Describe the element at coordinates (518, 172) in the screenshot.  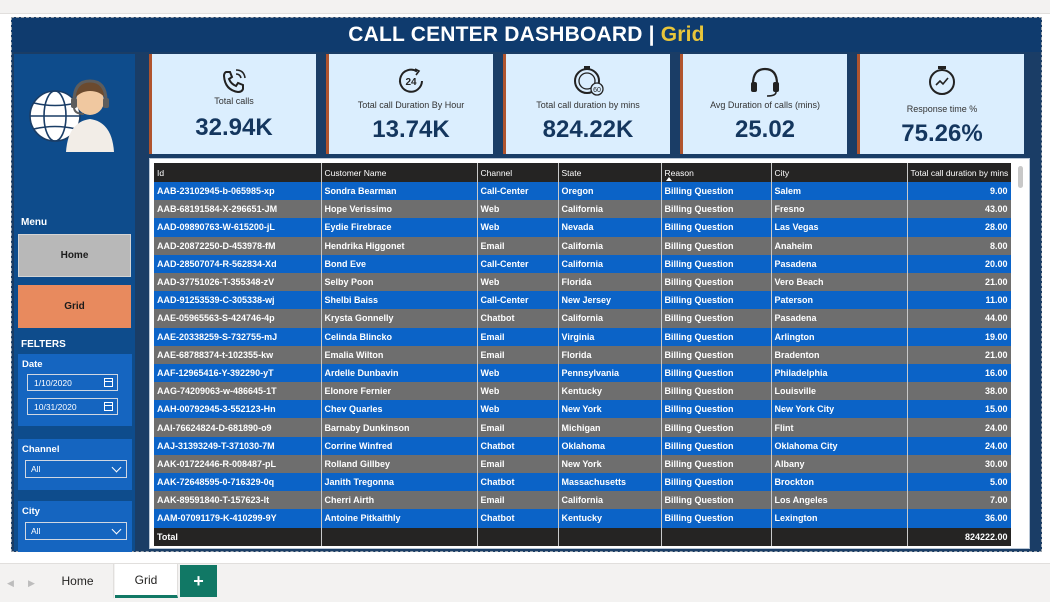
I see `column-header-channel: Channel` at that location.